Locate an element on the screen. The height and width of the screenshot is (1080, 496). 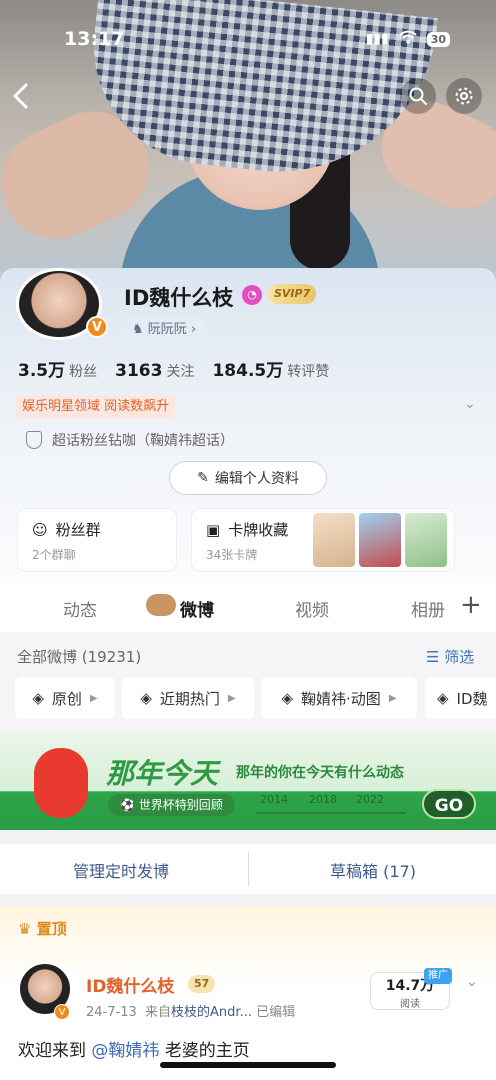
user-level-badge: 57 is located at coordinates (202, 984).